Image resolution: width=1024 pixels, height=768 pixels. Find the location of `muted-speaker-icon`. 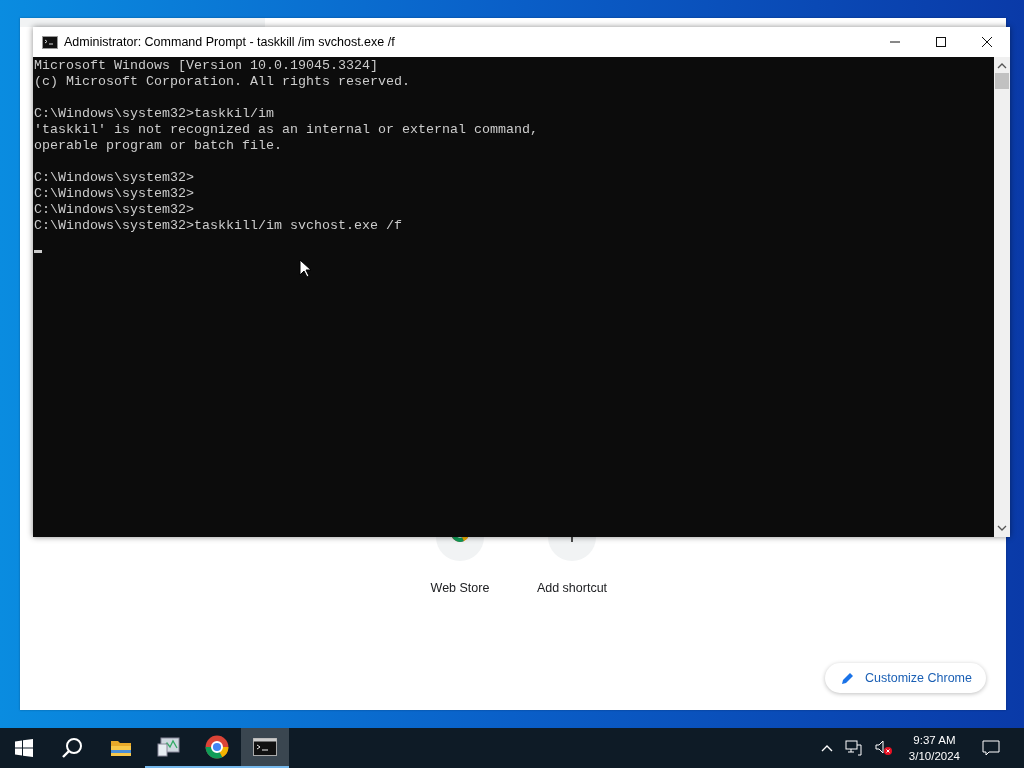

muted-speaker-icon is located at coordinates (883, 748).